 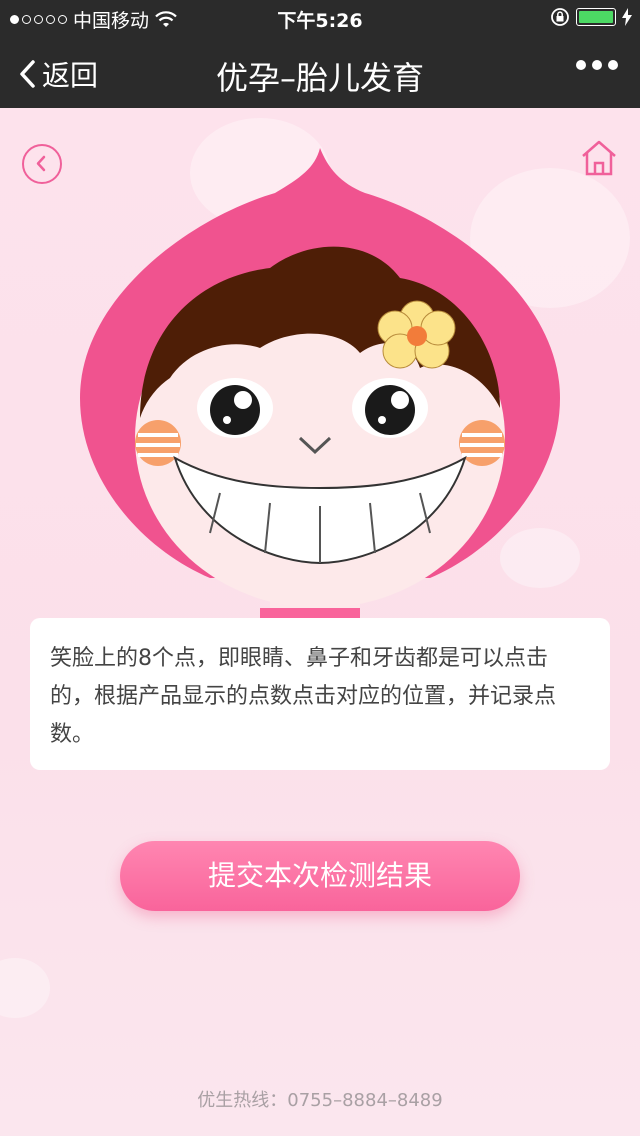 What do you see at coordinates (319, 78) in the screenshot?
I see `page-title: 优孕–胎儿发育` at bounding box center [319, 78].